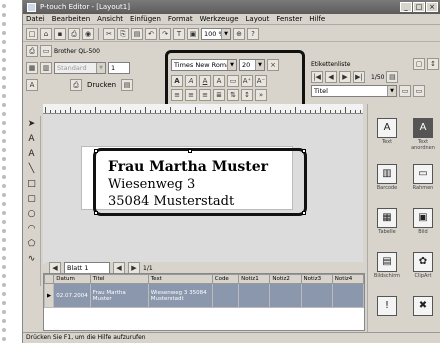  Describe the element at coordinates (31, 169) in the screenshot. I see `line-tool-icon: ╲` at that location.